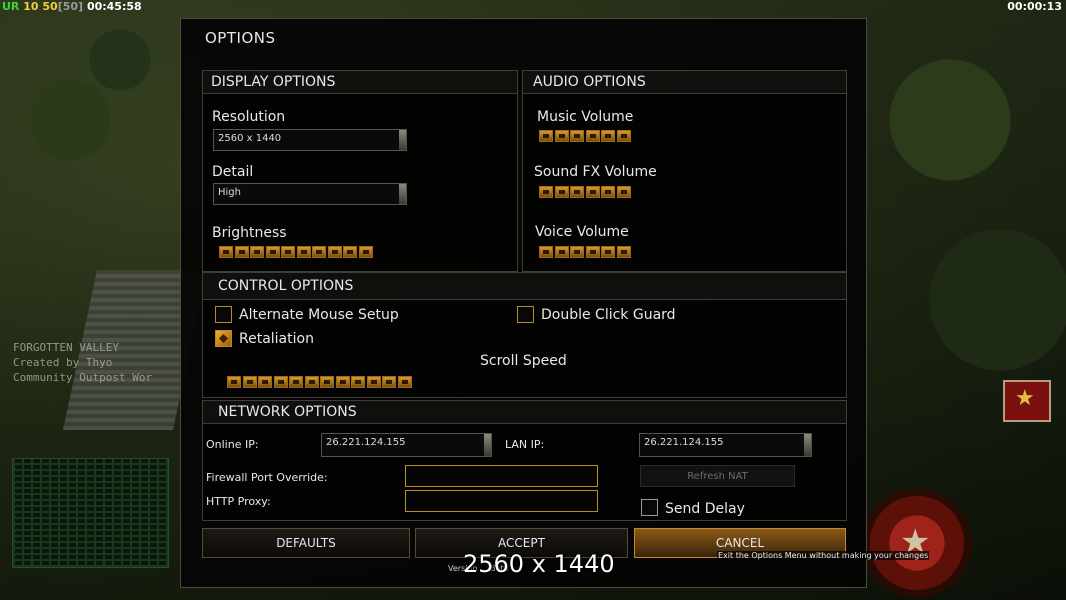 This screenshot has width=1066, height=600. Describe the element at coordinates (223, 338) in the screenshot. I see `retaliation-checkbox` at that location.